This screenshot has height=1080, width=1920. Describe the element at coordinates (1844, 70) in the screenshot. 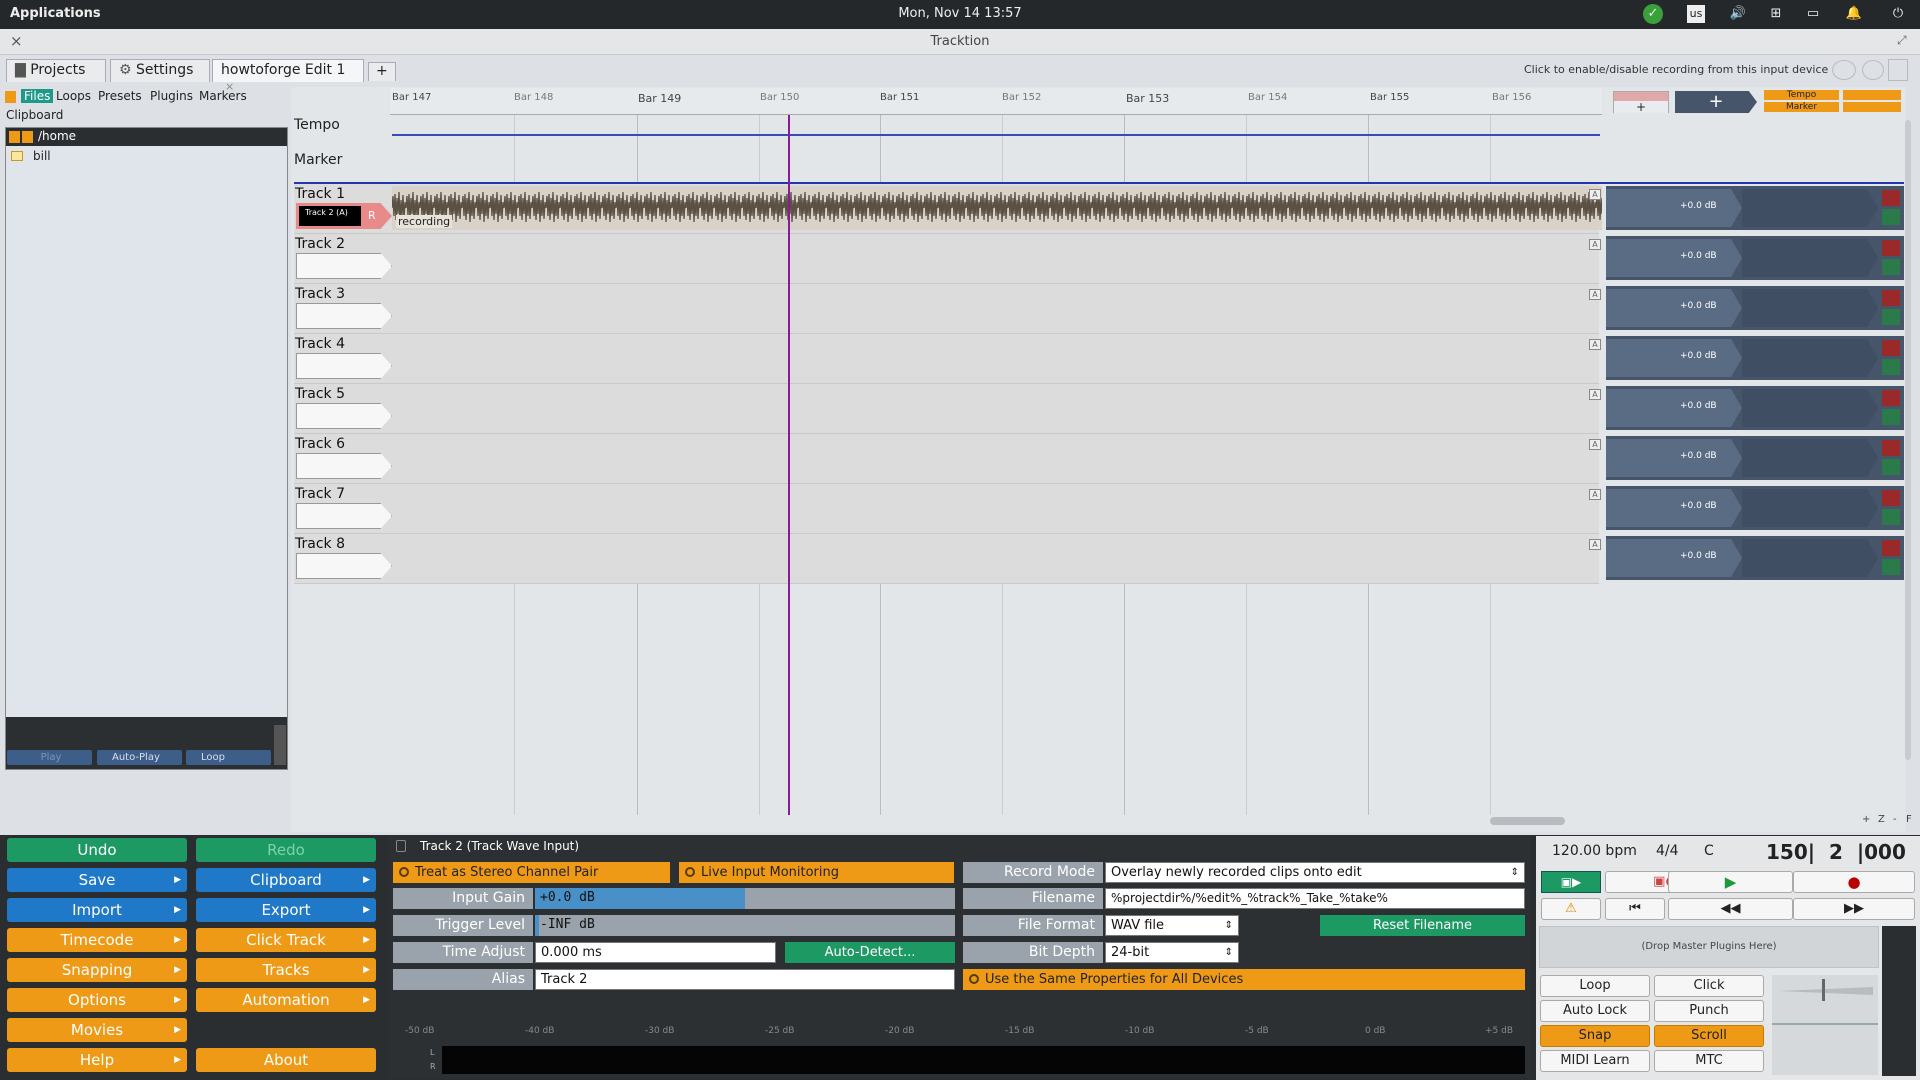

I see `input-volume-knob` at that location.